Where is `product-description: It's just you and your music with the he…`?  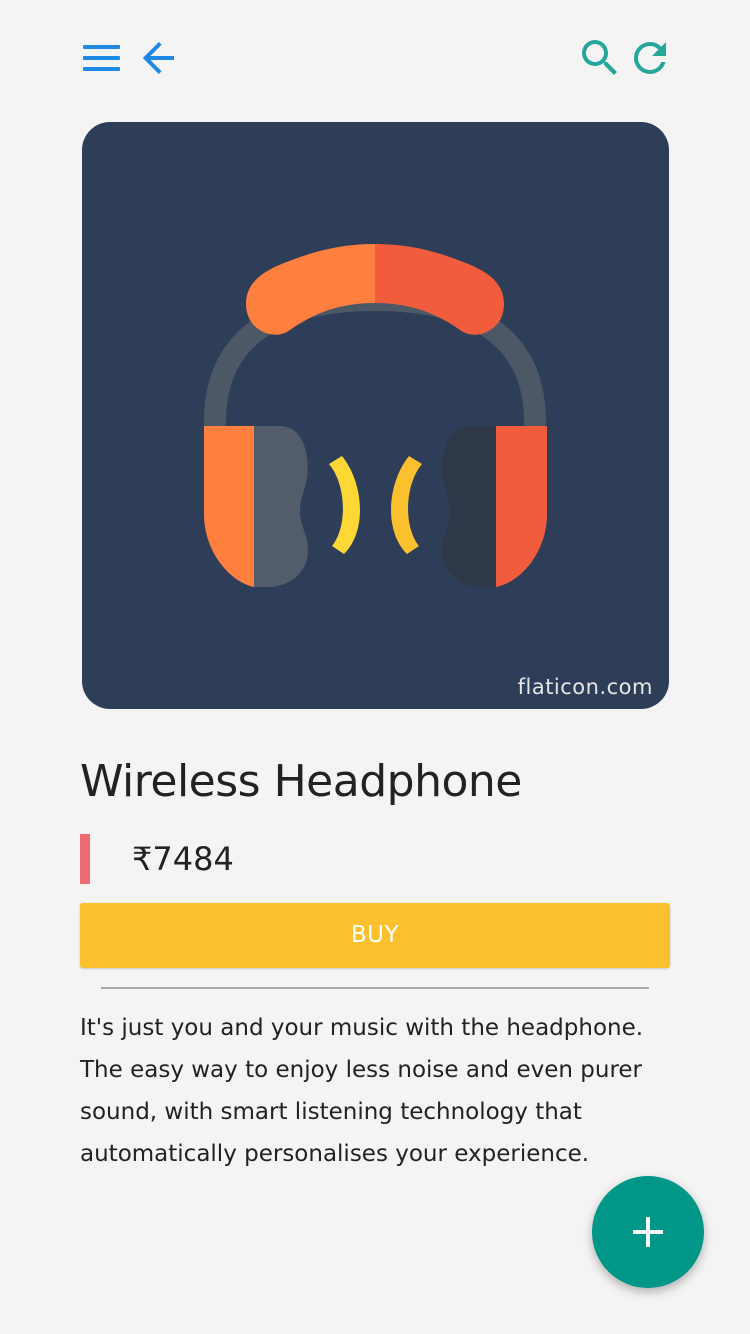
product-description: It's just you and your music with the he… is located at coordinates (362, 1091).